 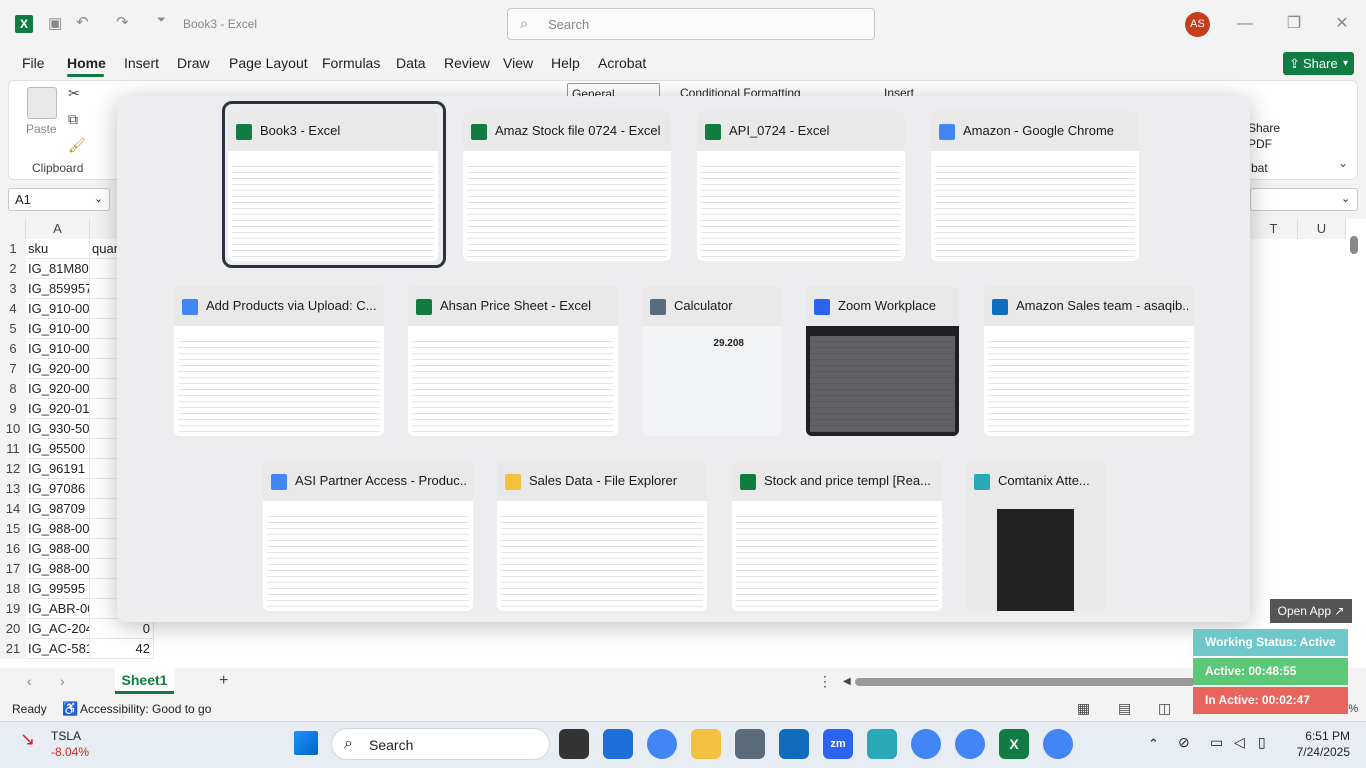 I want to click on cell-a: IG_95500, so click(x=58, y=449).